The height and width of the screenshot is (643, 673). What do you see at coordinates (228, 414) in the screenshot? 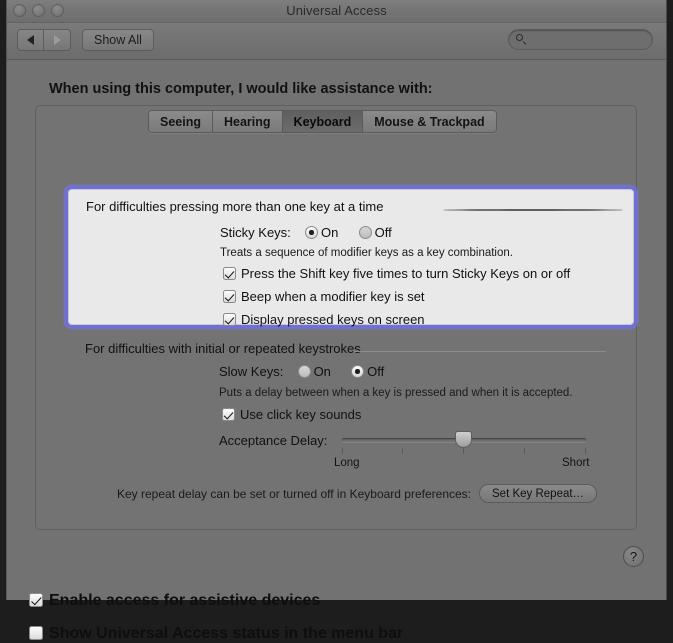
I see `click-key-sounds-checkbox` at bounding box center [228, 414].